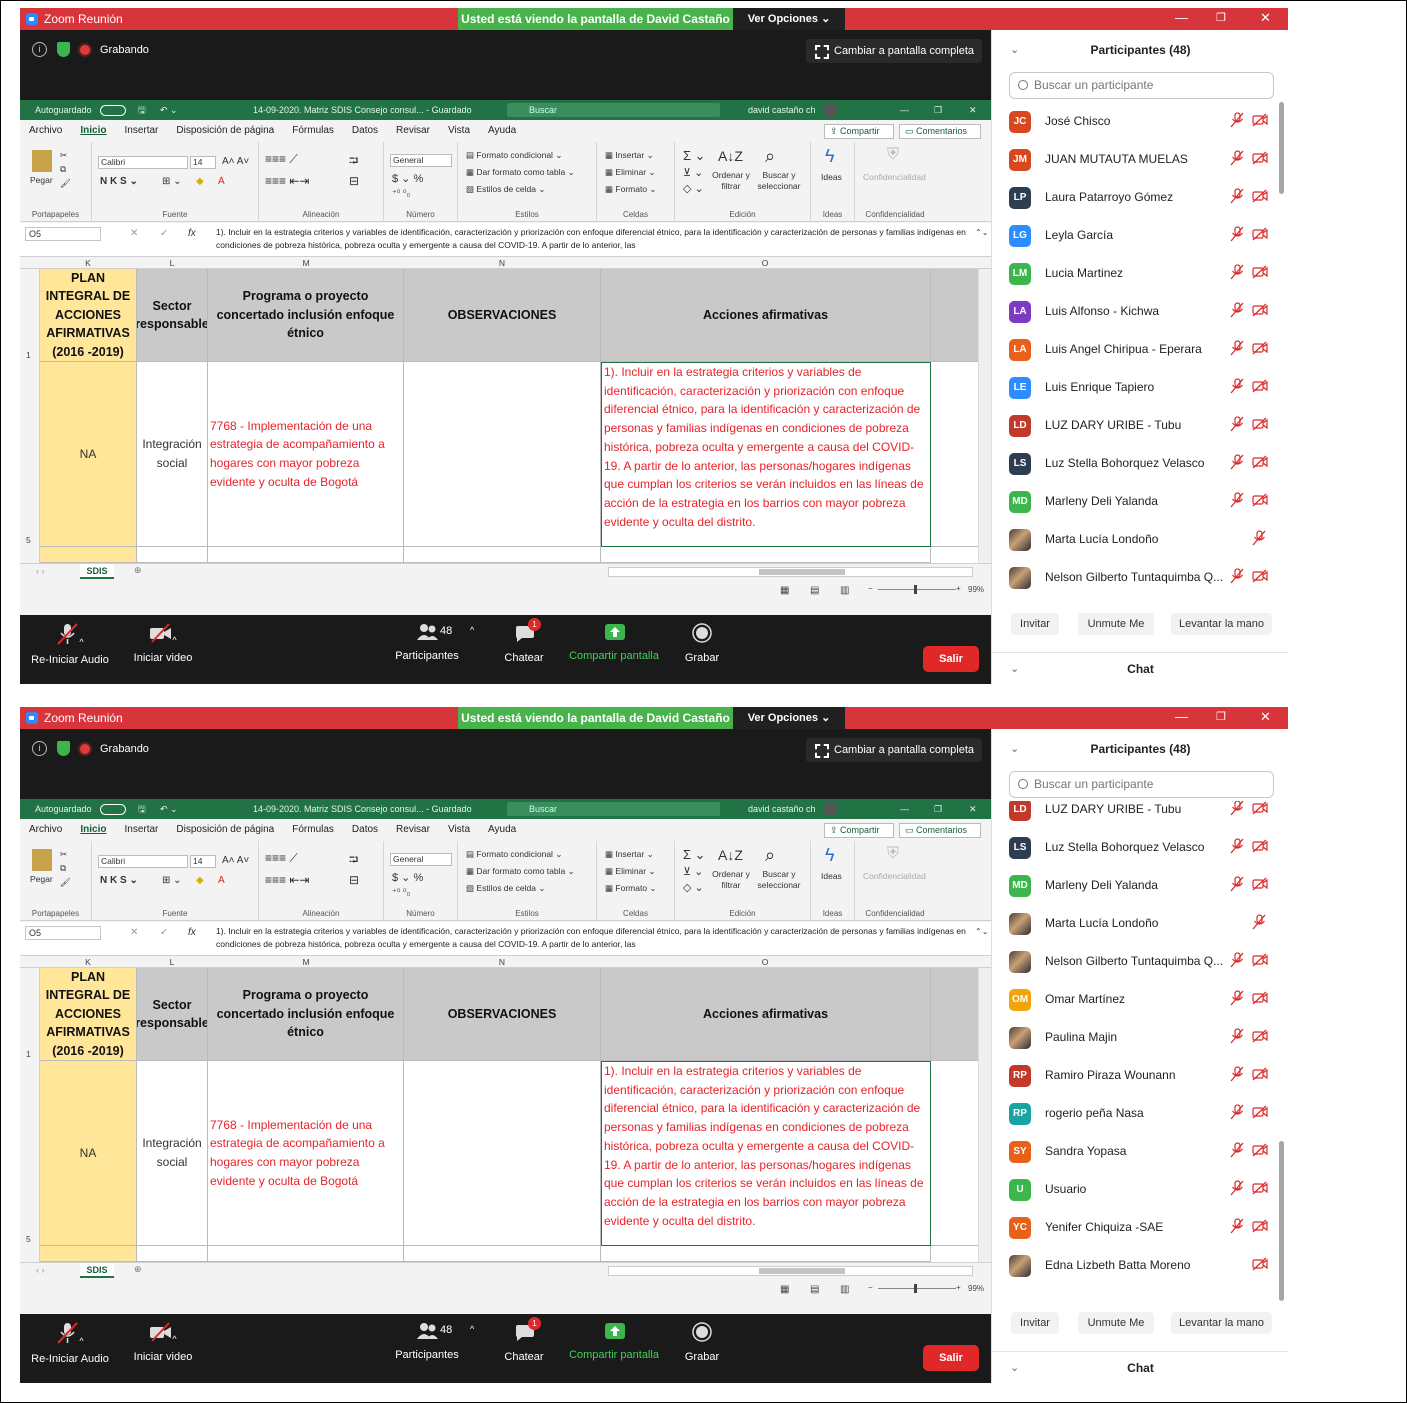 Image resolution: width=1407 pixels, height=1403 pixels. I want to click on cell-l6, so click(172, 555).